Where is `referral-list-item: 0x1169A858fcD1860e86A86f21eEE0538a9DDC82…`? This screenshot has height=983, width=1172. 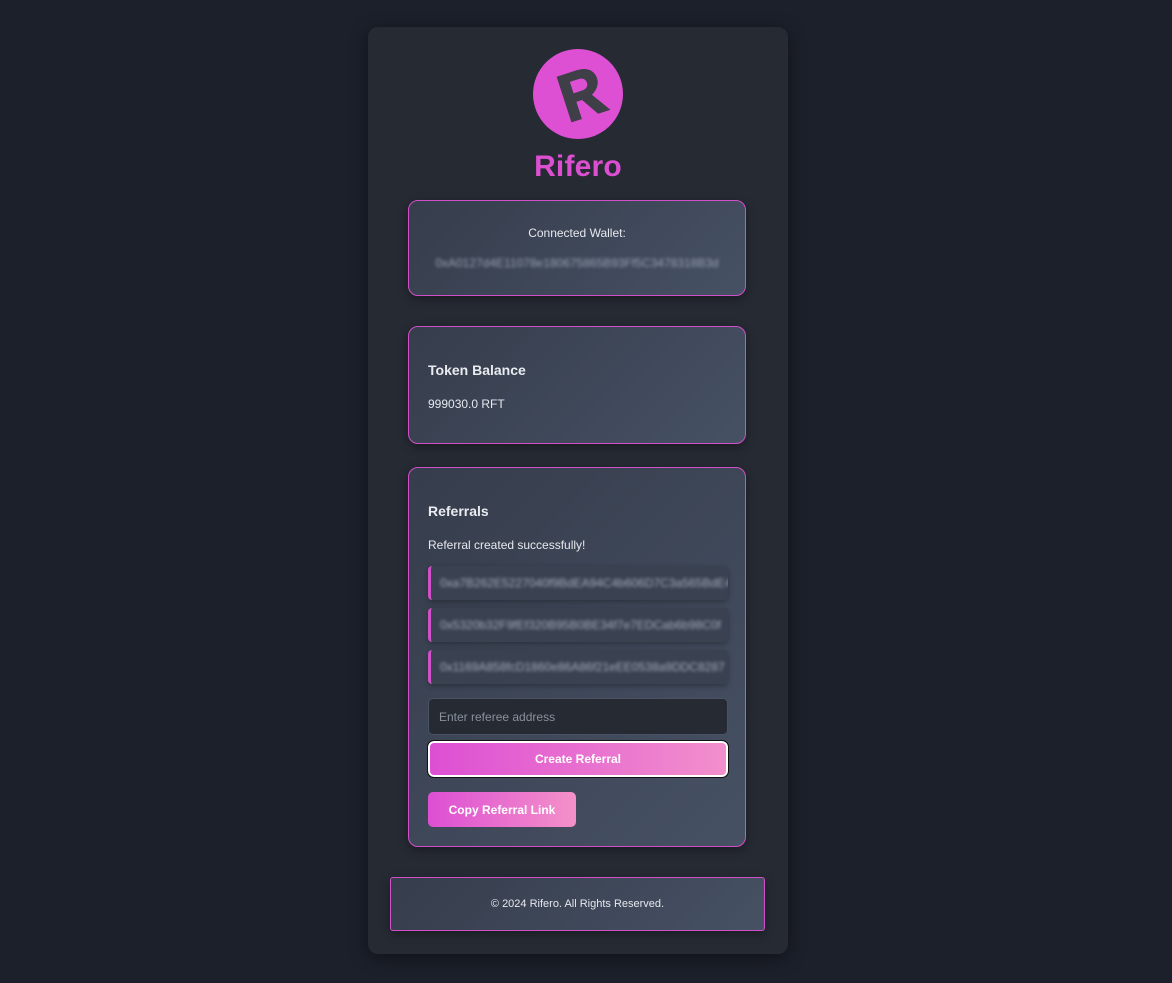
referral-list-item: 0x1169A858fcD1860e86A86f21eEE0538a9DDC82… is located at coordinates (578, 667).